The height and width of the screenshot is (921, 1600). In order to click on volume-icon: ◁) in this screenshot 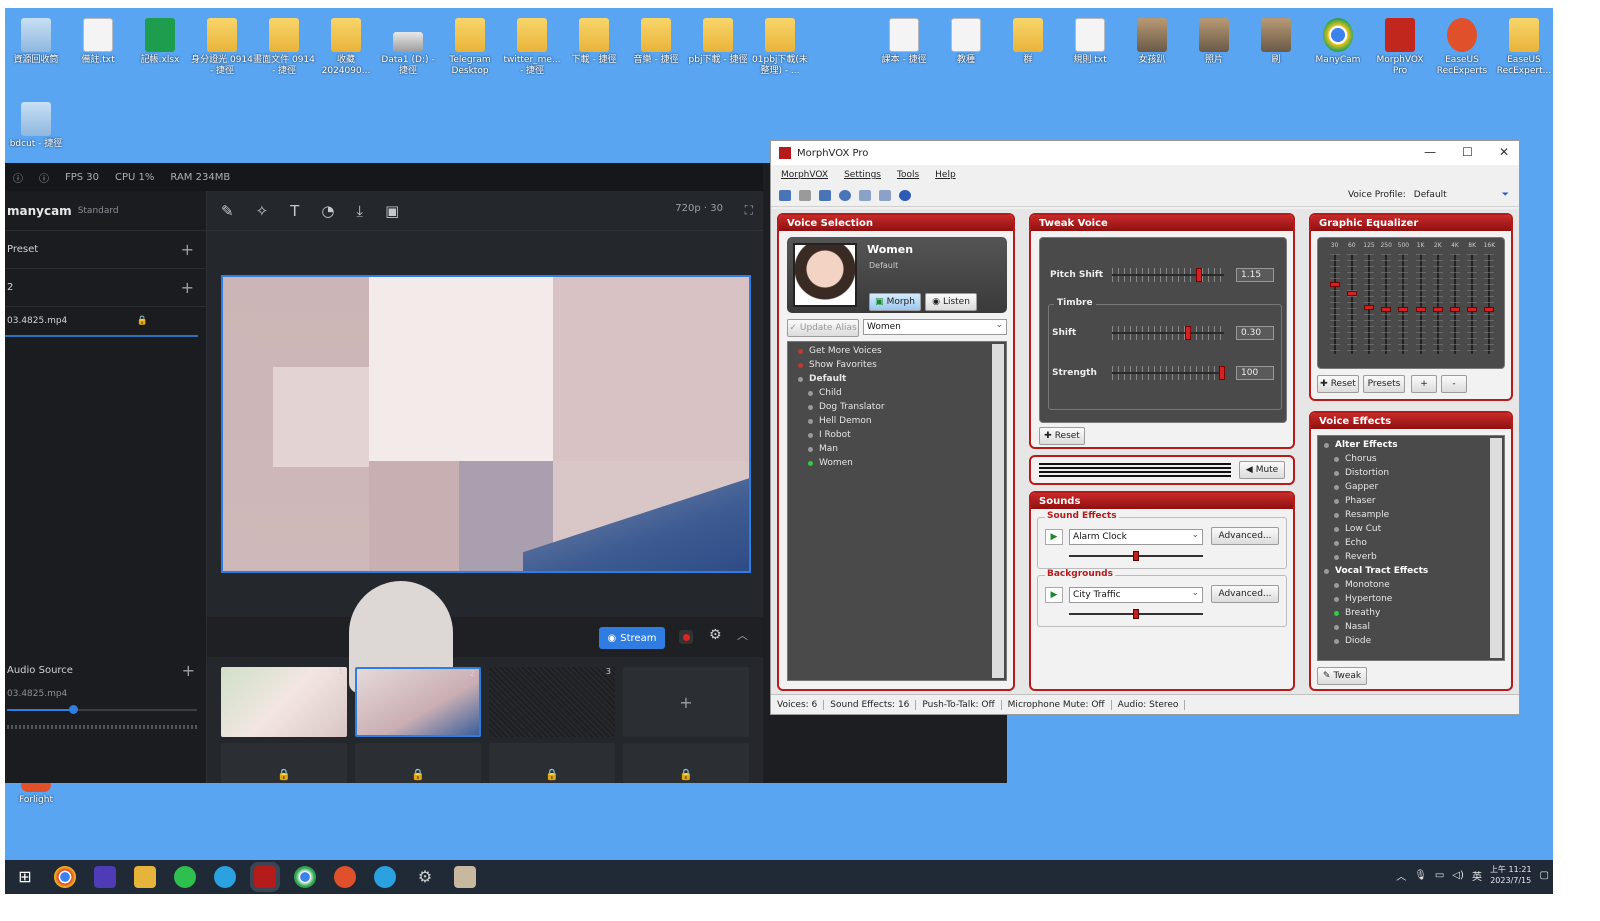, I will do `click(1458, 875)`.